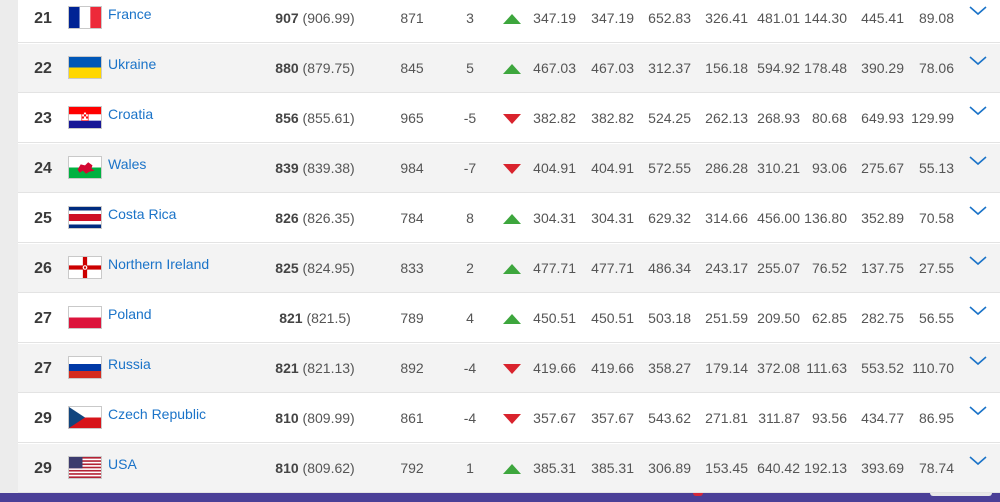 The height and width of the screenshot is (502, 1000). Describe the element at coordinates (554, 218) in the screenshot. I see `stat-1: 304.31` at that location.